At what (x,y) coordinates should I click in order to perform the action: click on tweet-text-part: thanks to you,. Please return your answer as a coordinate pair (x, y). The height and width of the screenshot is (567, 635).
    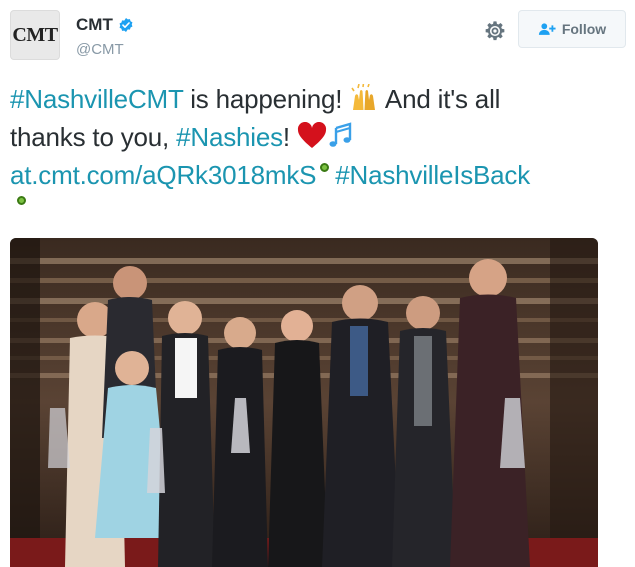
    Looking at the image, I should click on (93, 137).